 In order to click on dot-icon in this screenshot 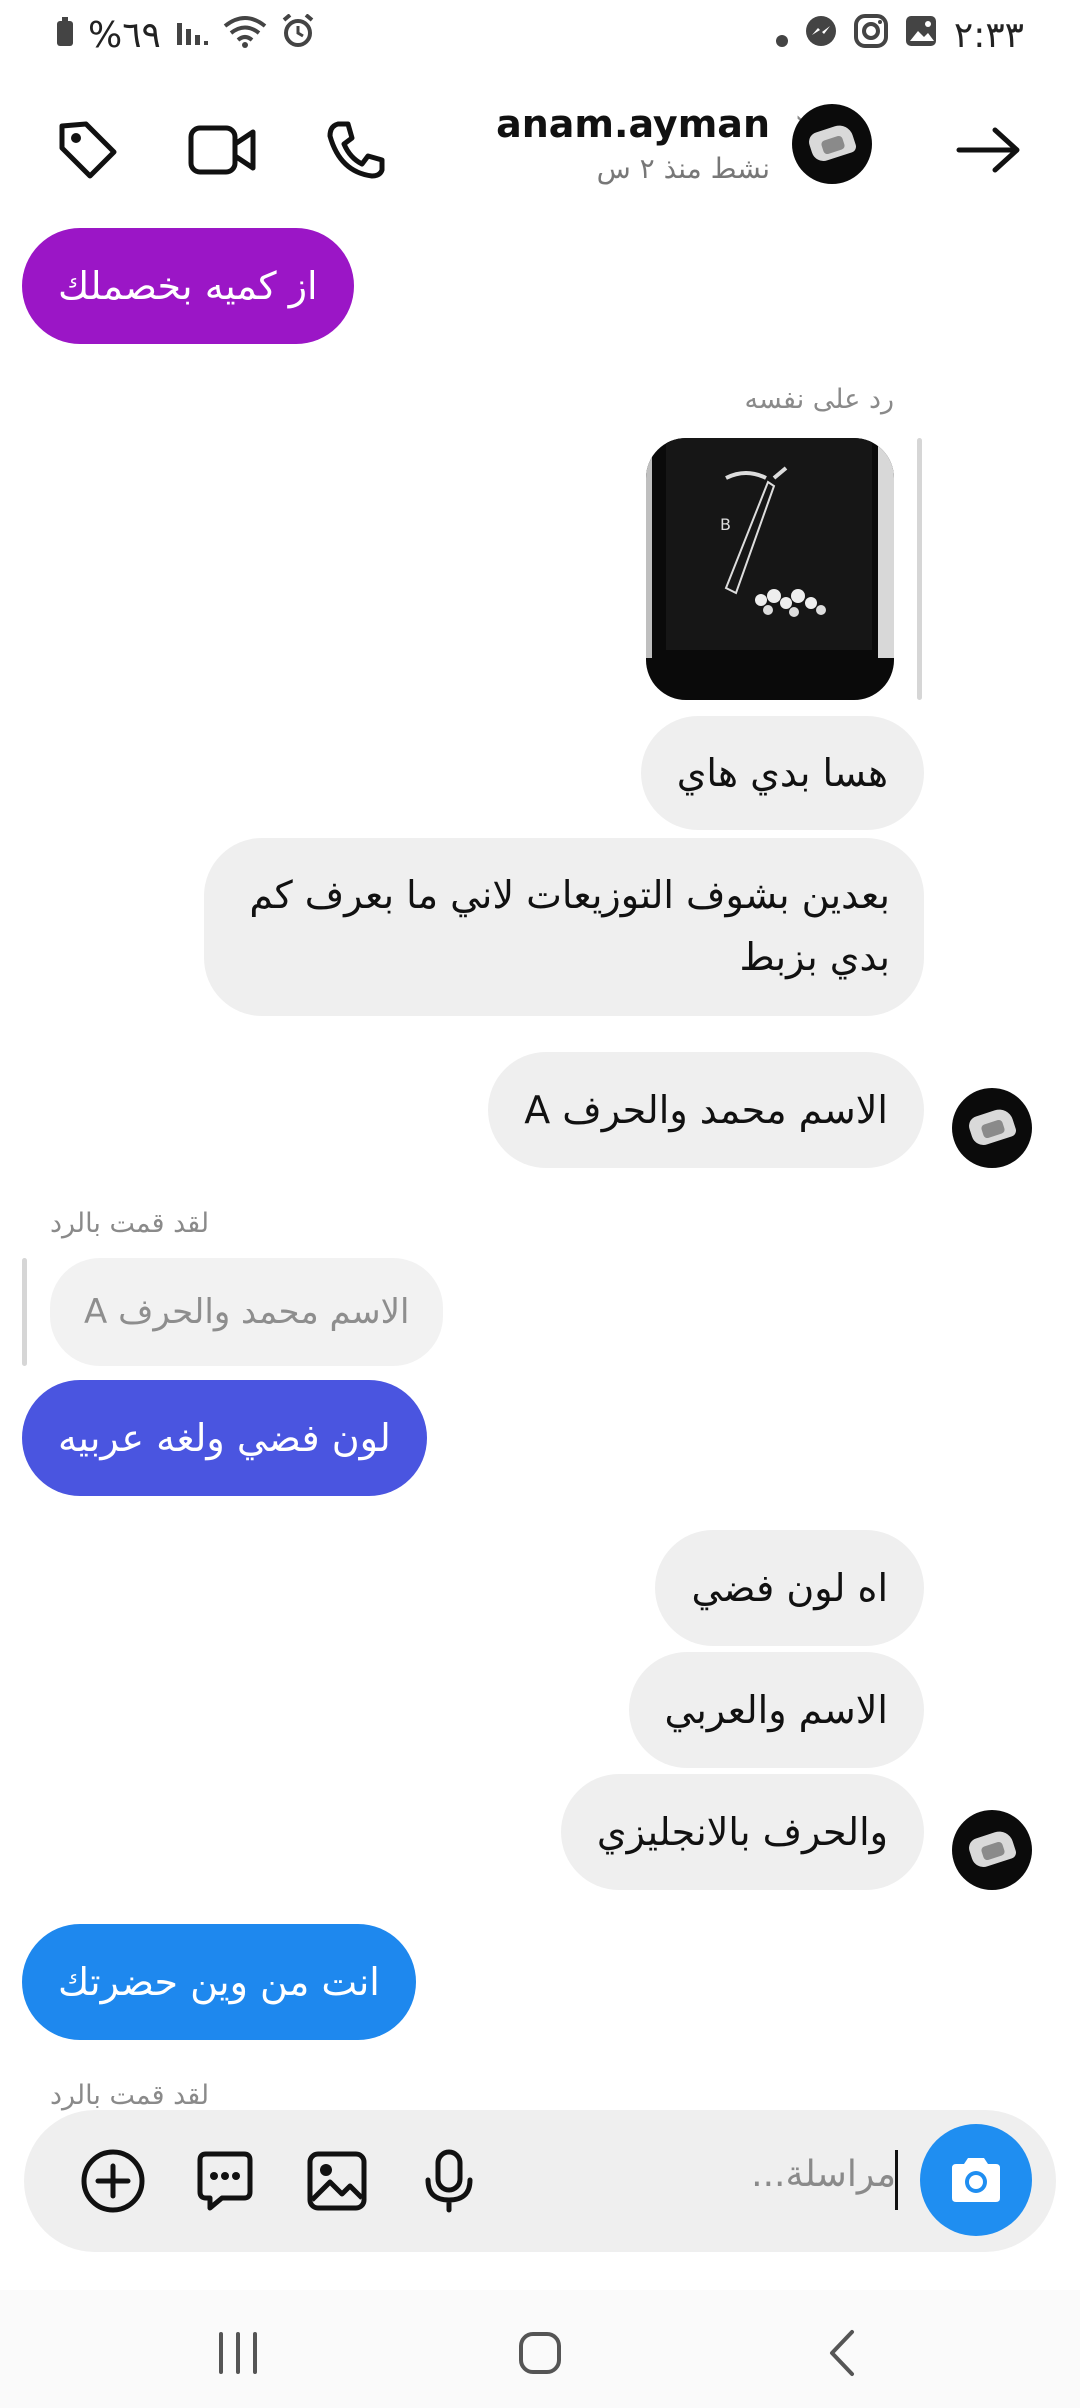, I will do `click(781, 35)`.